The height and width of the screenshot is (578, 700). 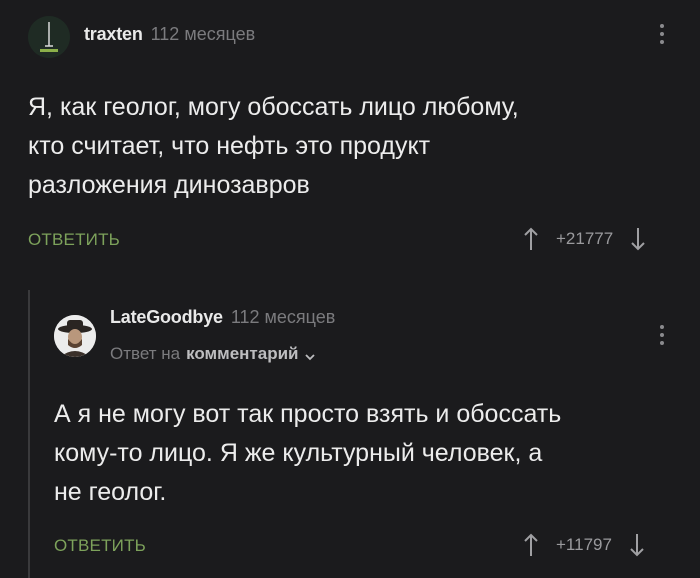 I want to click on parent-comment-link: комментарий, so click(x=242, y=354).